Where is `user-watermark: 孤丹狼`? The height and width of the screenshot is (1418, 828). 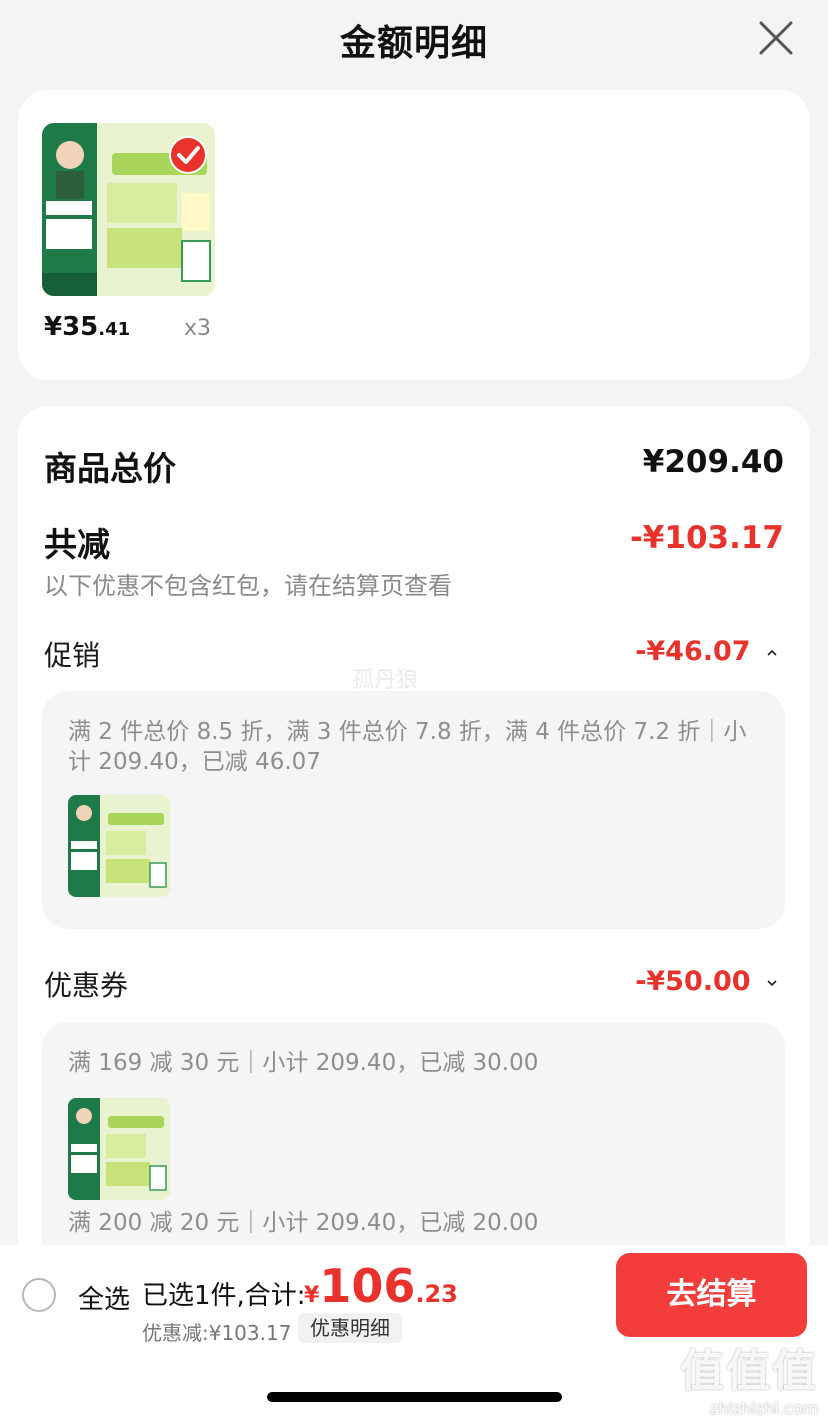 user-watermark: 孤丹狼 is located at coordinates (385, 680).